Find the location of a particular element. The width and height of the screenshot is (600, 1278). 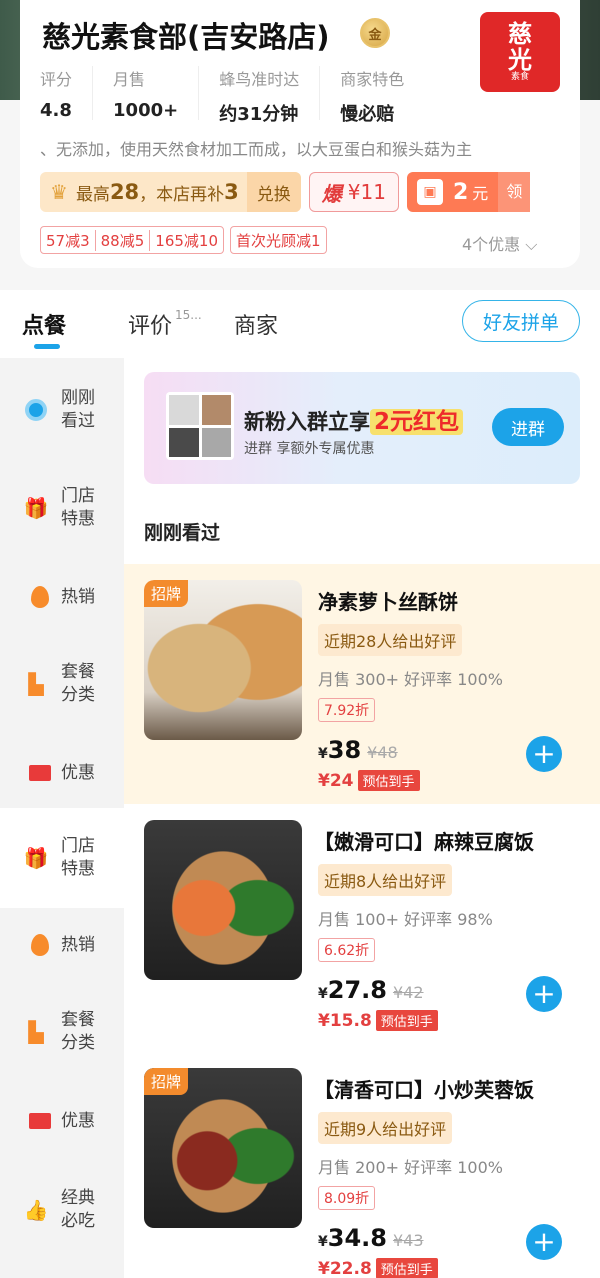

take-coupon-button: 领 is located at coordinates (514, 192).